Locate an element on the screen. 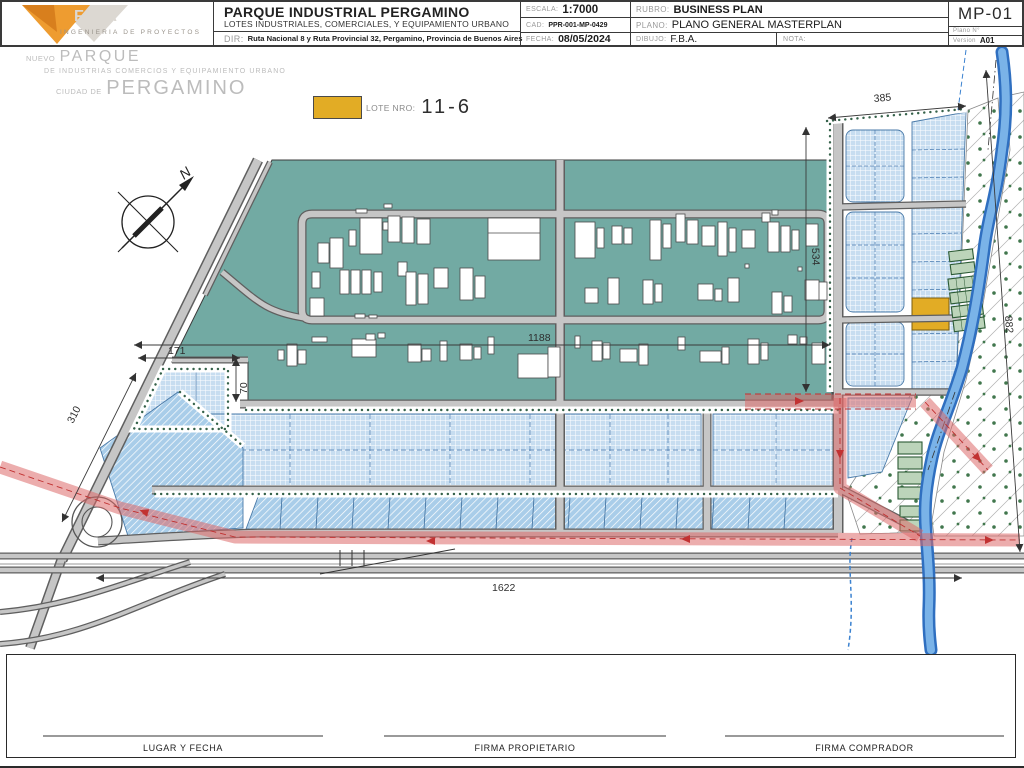 This screenshot has width=1024, height=768. rubro-value: BUSINESS PLAN is located at coordinates (718, 9).